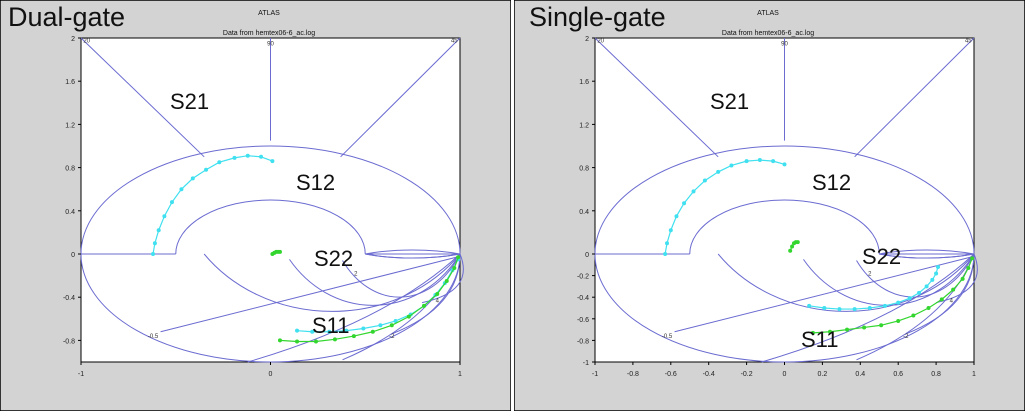 The width and height of the screenshot is (1025, 411). I want to click on x-tick-label: 0.4, so click(860, 374).